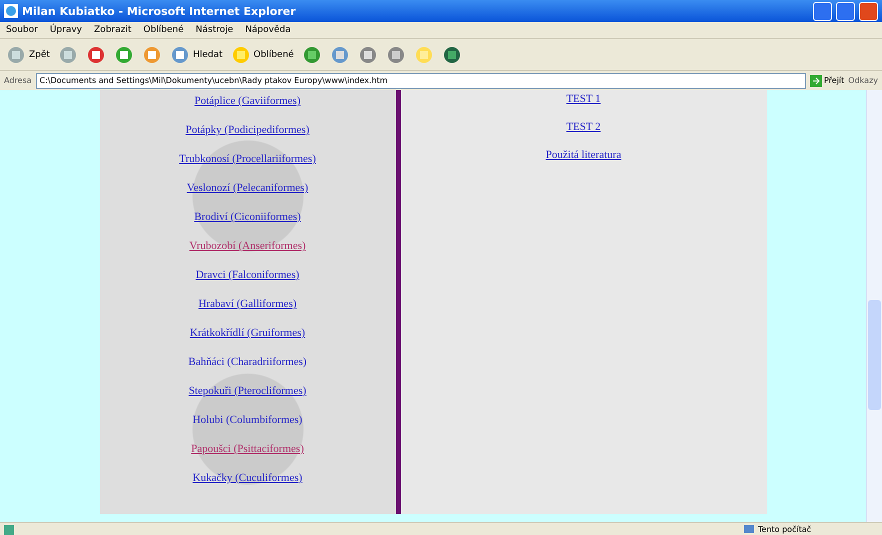 The image size is (882, 535). What do you see at coordinates (268, 30) in the screenshot?
I see `menu-item: Nápověda` at bounding box center [268, 30].